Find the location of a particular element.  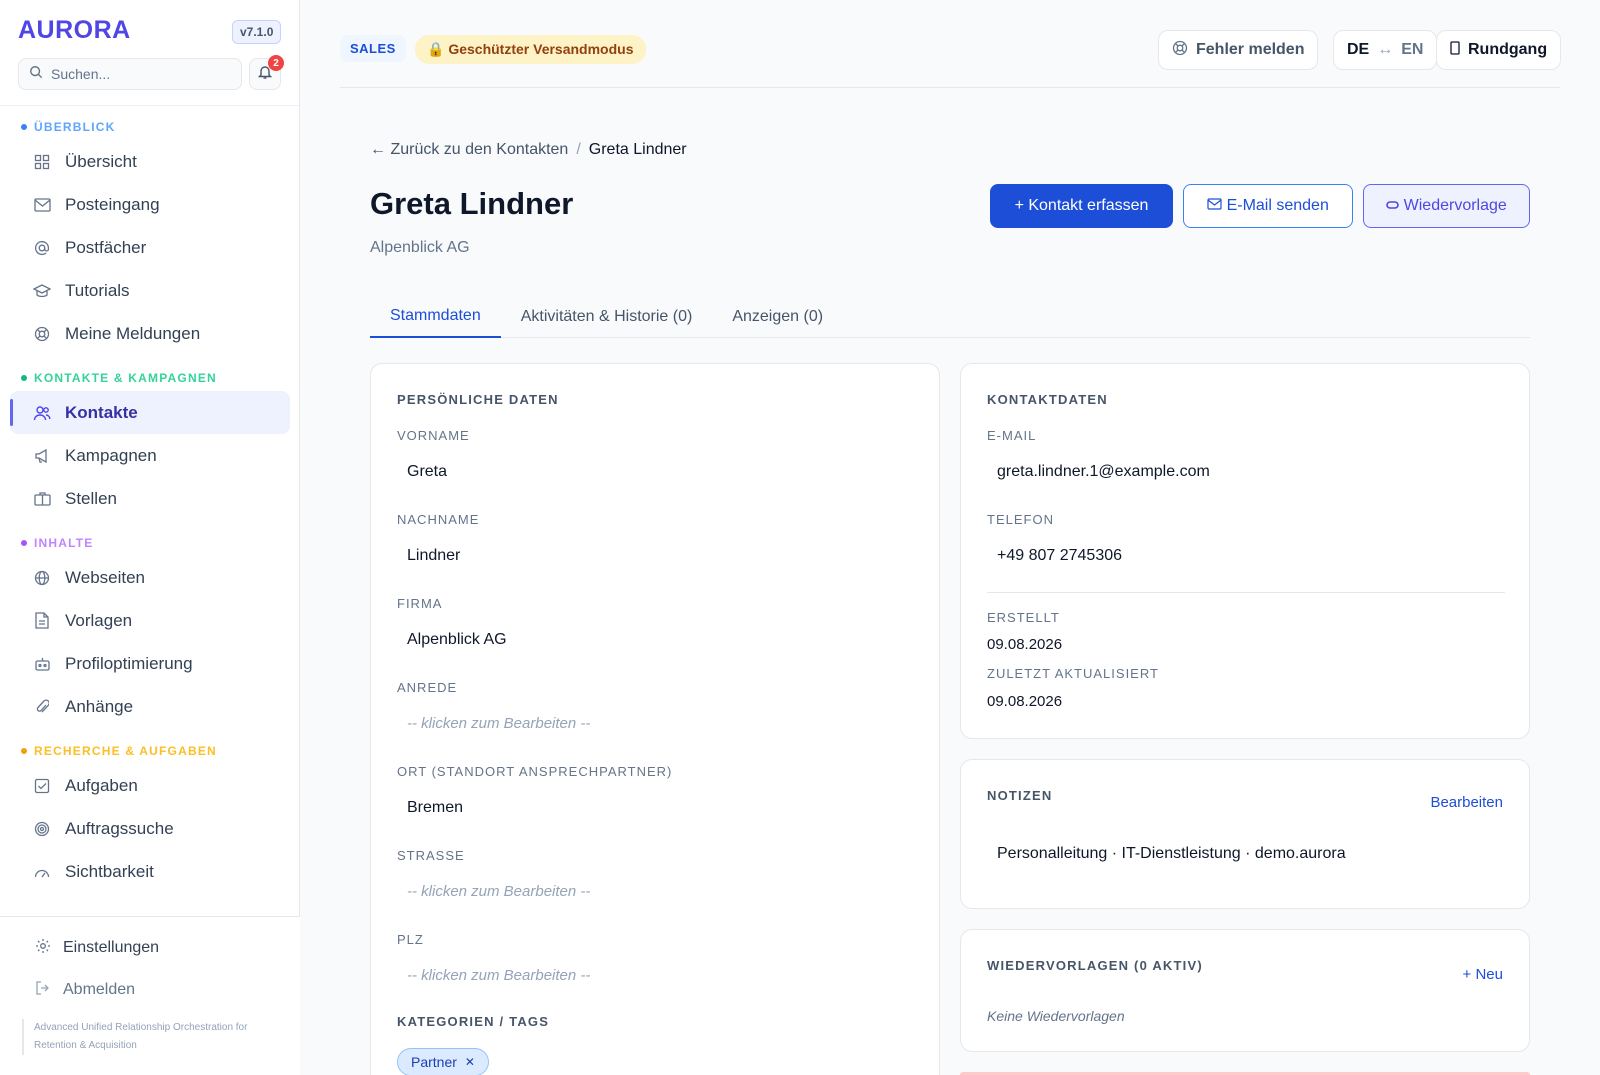

add-contact-button: + Kontakt erfassen is located at coordinates (1081, 206).